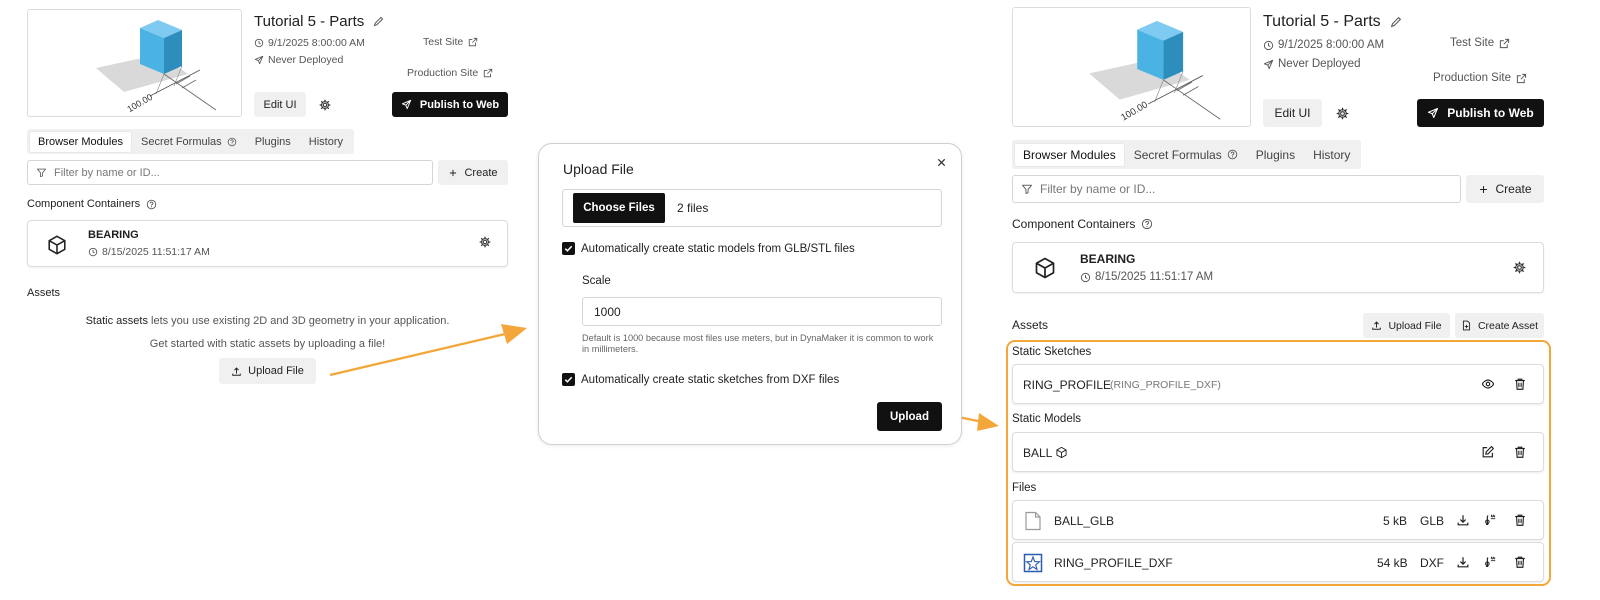 Image resolution: width=1600 pixels, height=600 pixels. Describe the element at coordinates (1499, 325) in the screenshot. I see `create-asset-button: Create Asset` at that location.